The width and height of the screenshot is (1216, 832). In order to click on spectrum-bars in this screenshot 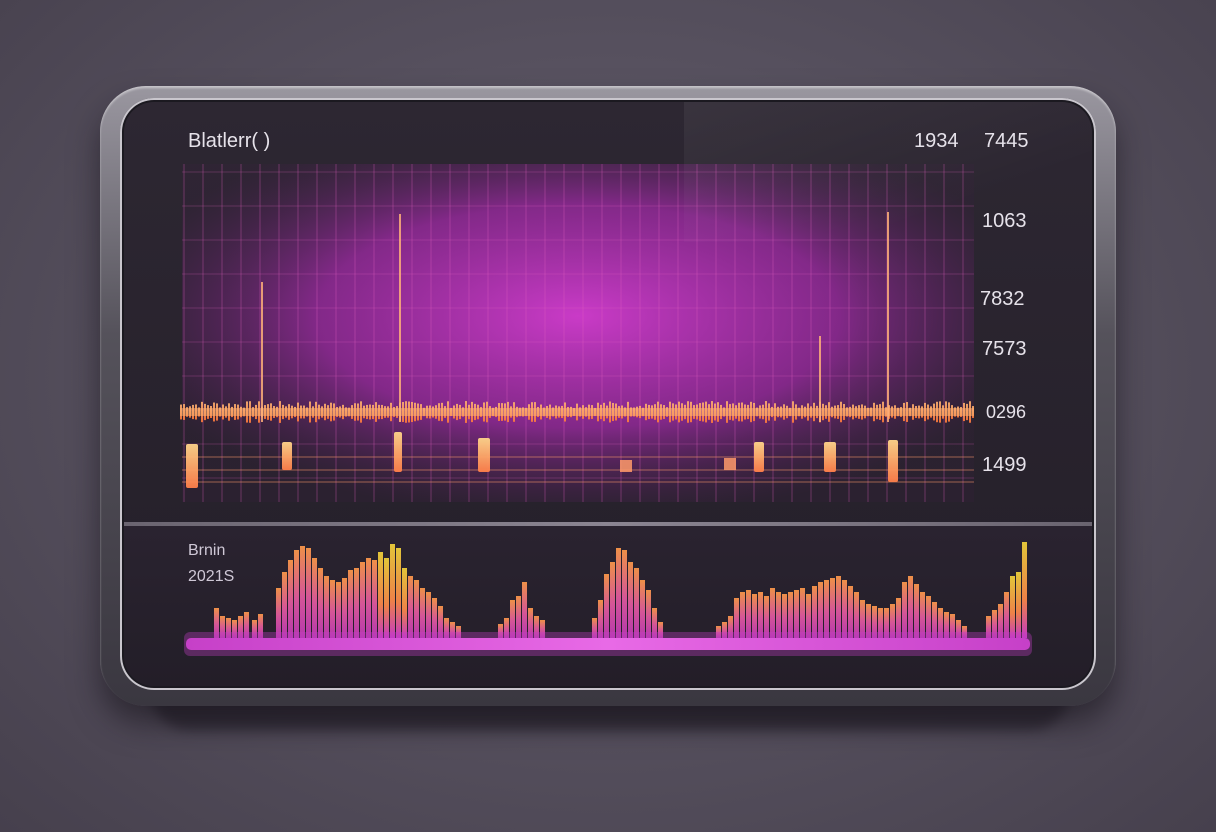, I will do `click(620, 590)`.